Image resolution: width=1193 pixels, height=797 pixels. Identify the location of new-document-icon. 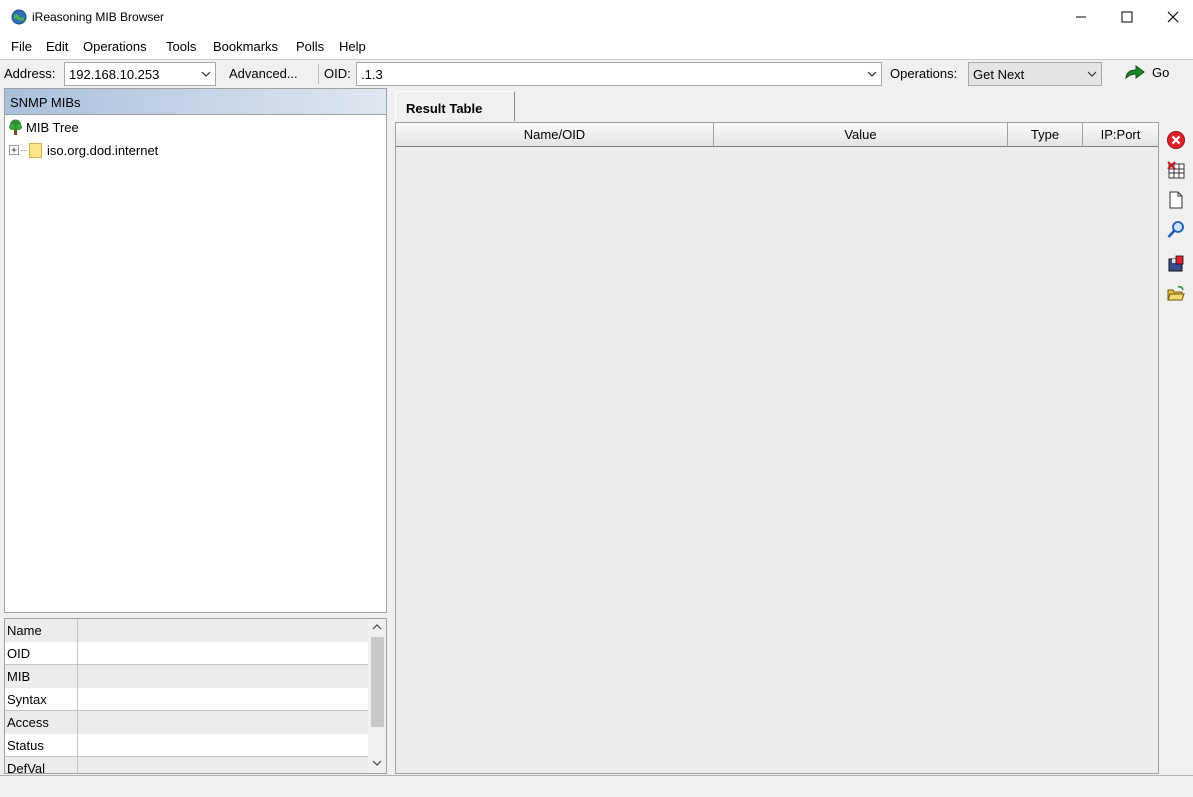
(1176, 200).